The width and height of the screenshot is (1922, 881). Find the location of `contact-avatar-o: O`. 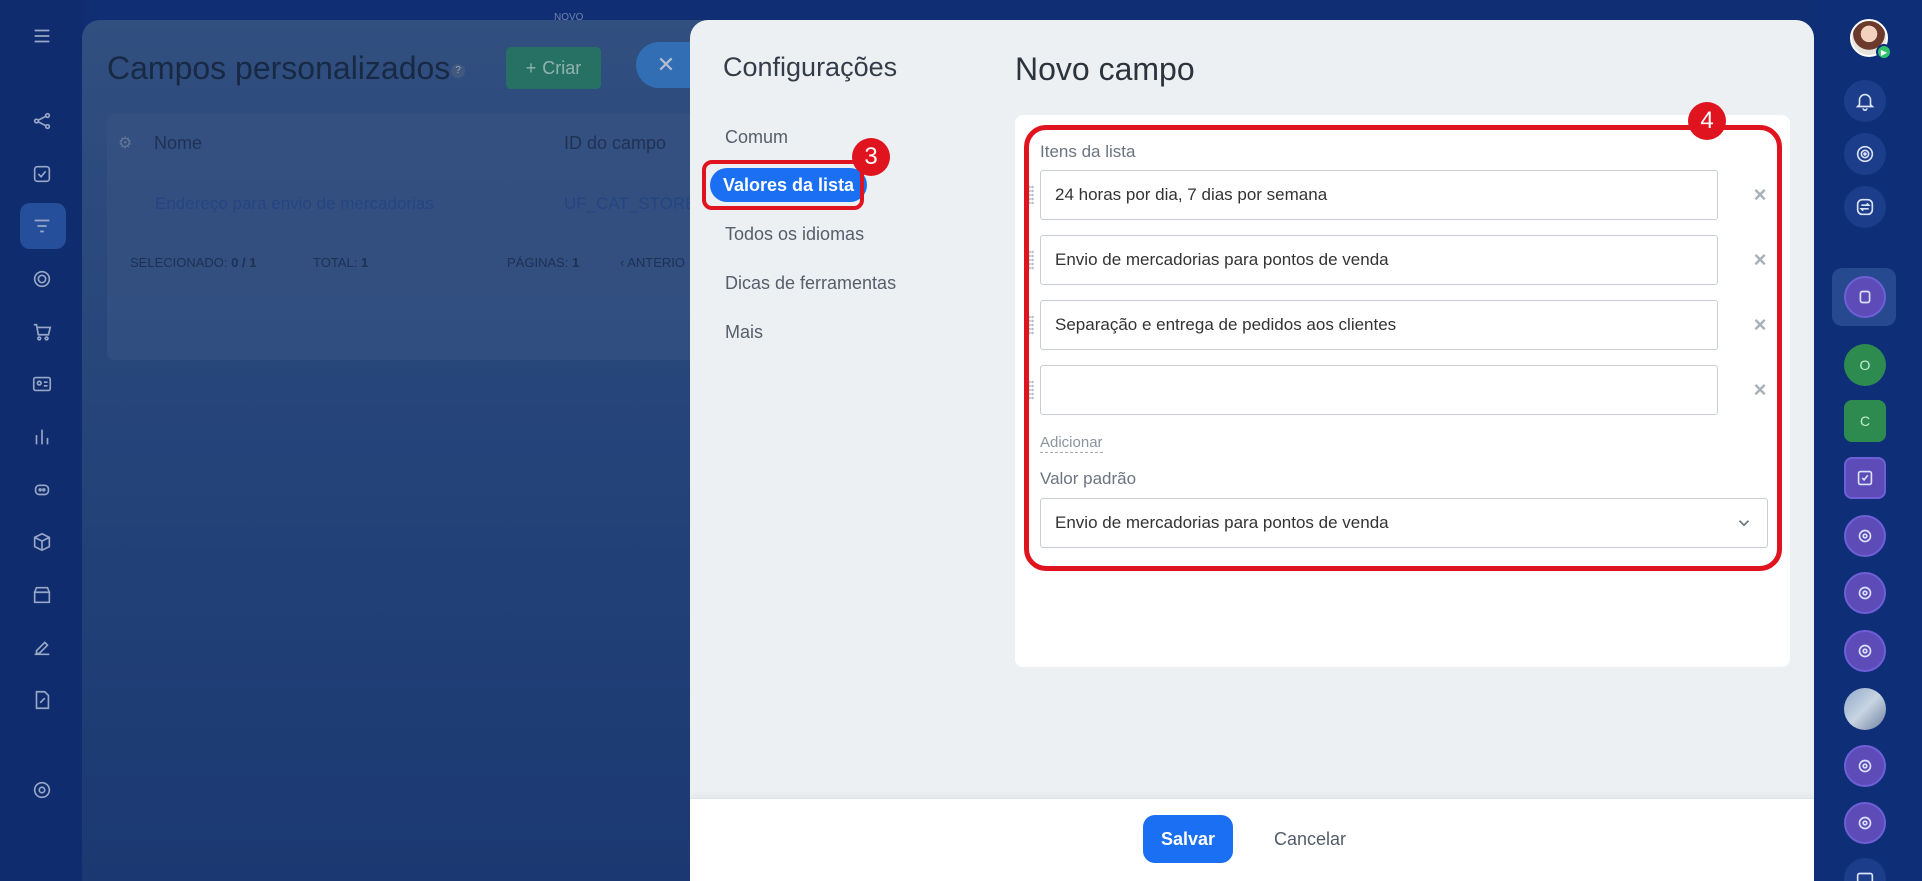

contact-avatar-o: O is located at coordinates (1865, 365).